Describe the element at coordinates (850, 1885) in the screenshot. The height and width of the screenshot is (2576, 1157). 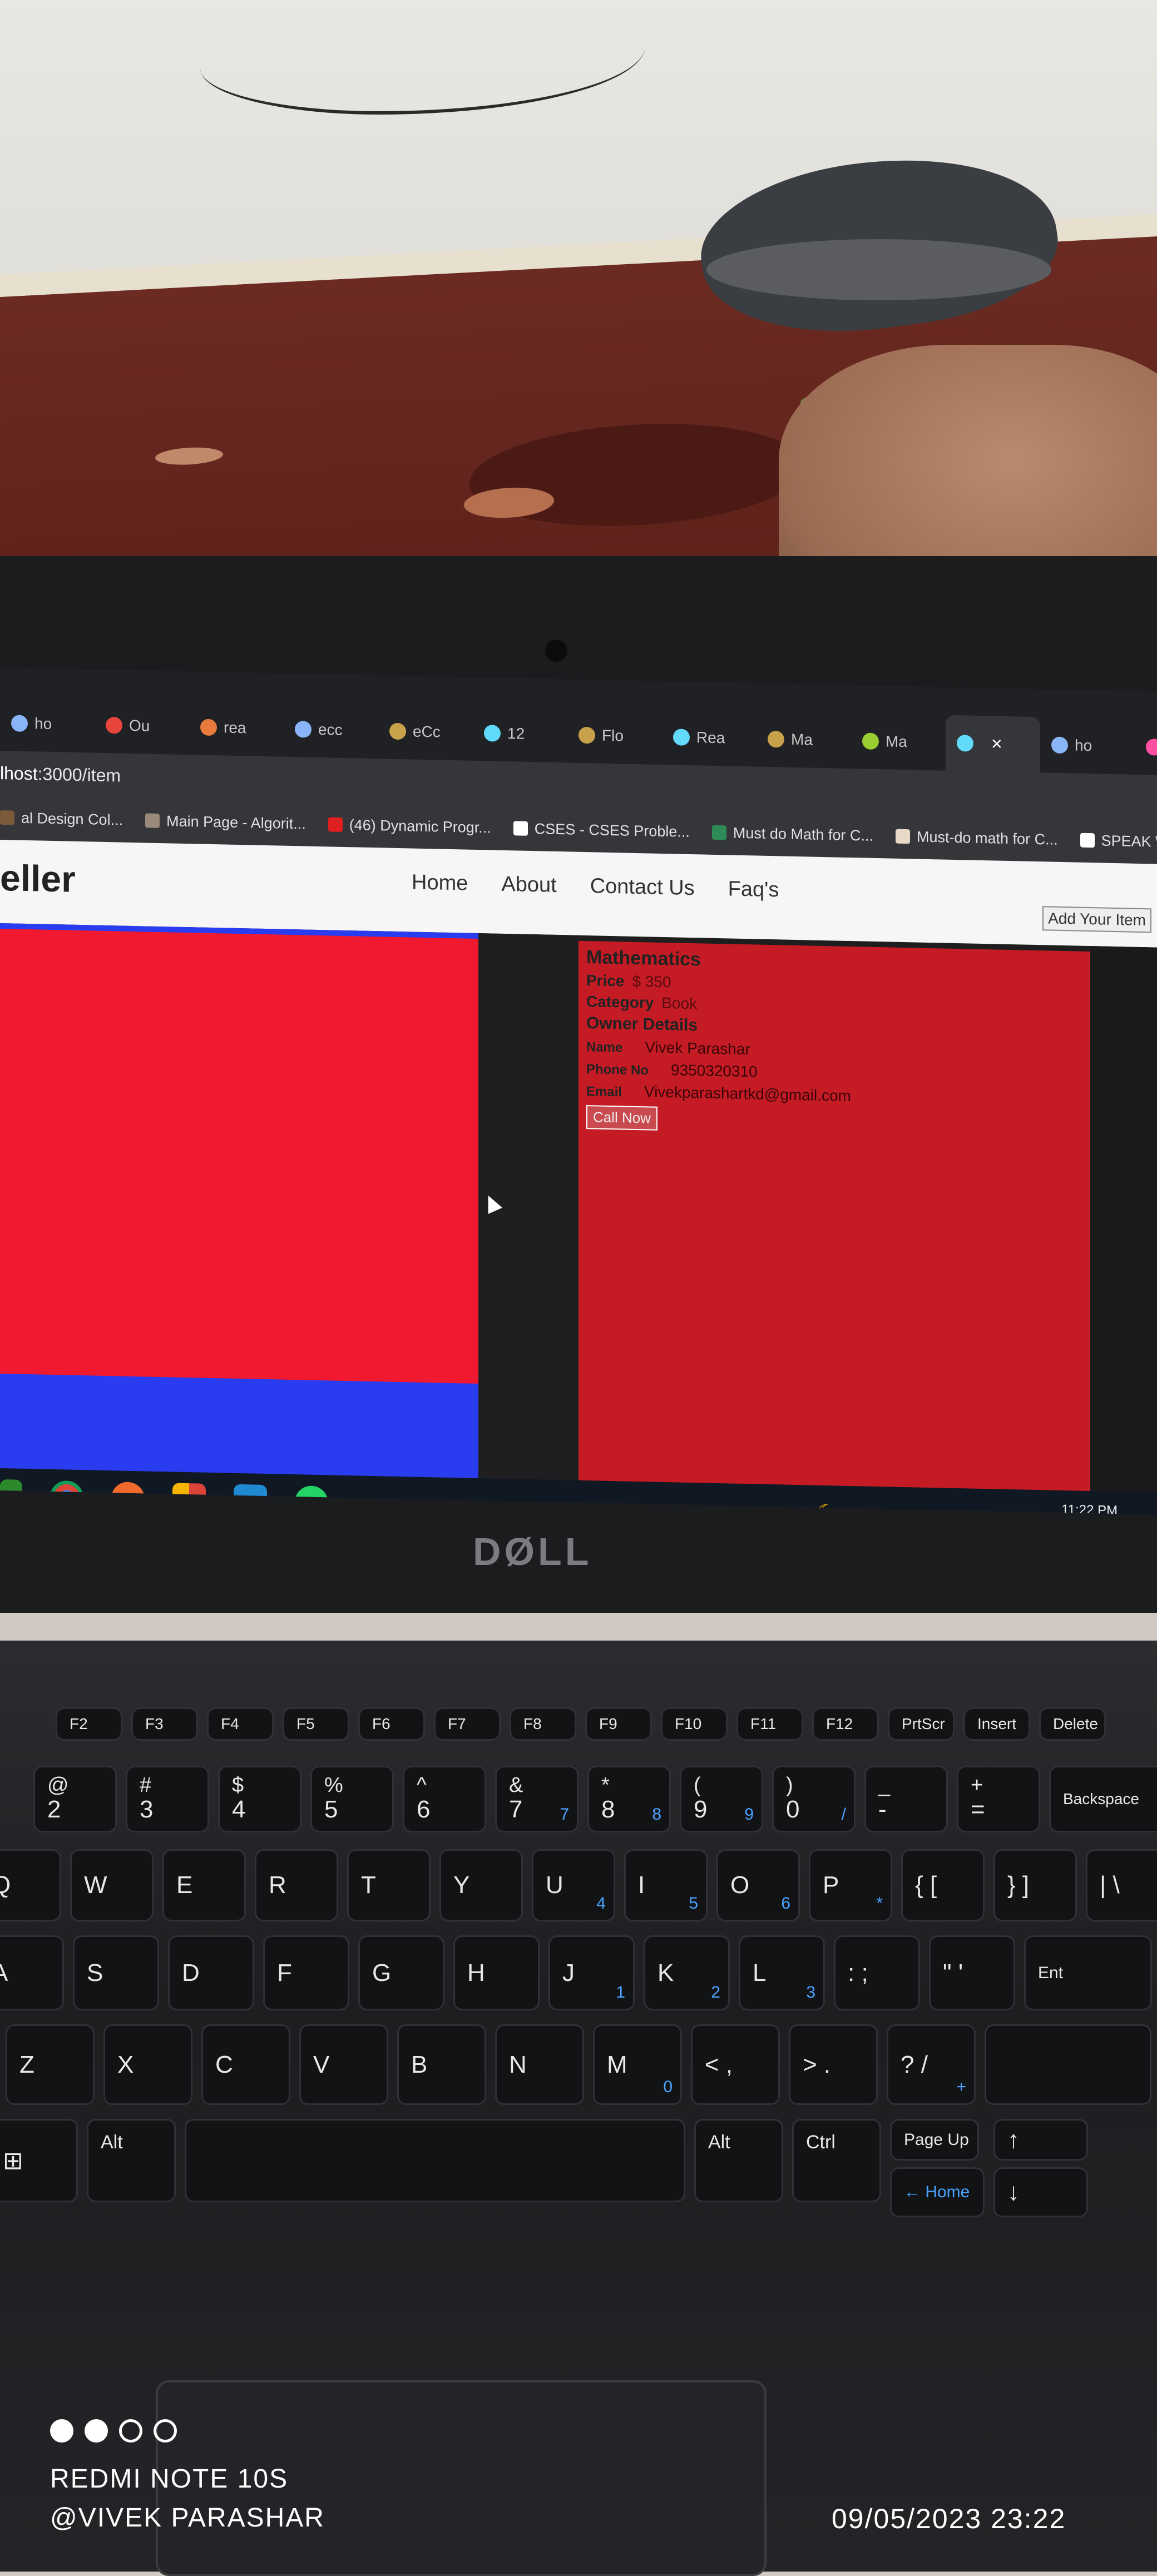
I see `keyboard-key: P *` at that location.